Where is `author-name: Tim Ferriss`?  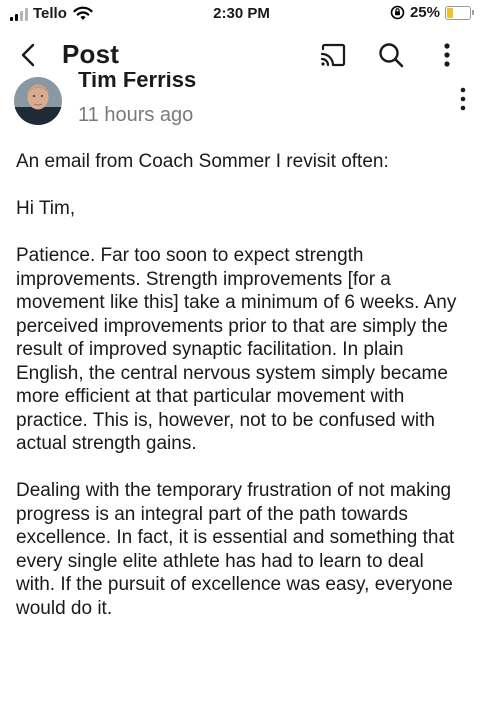
author-name: Tim Ferriss is located at coordinates (137, 82).